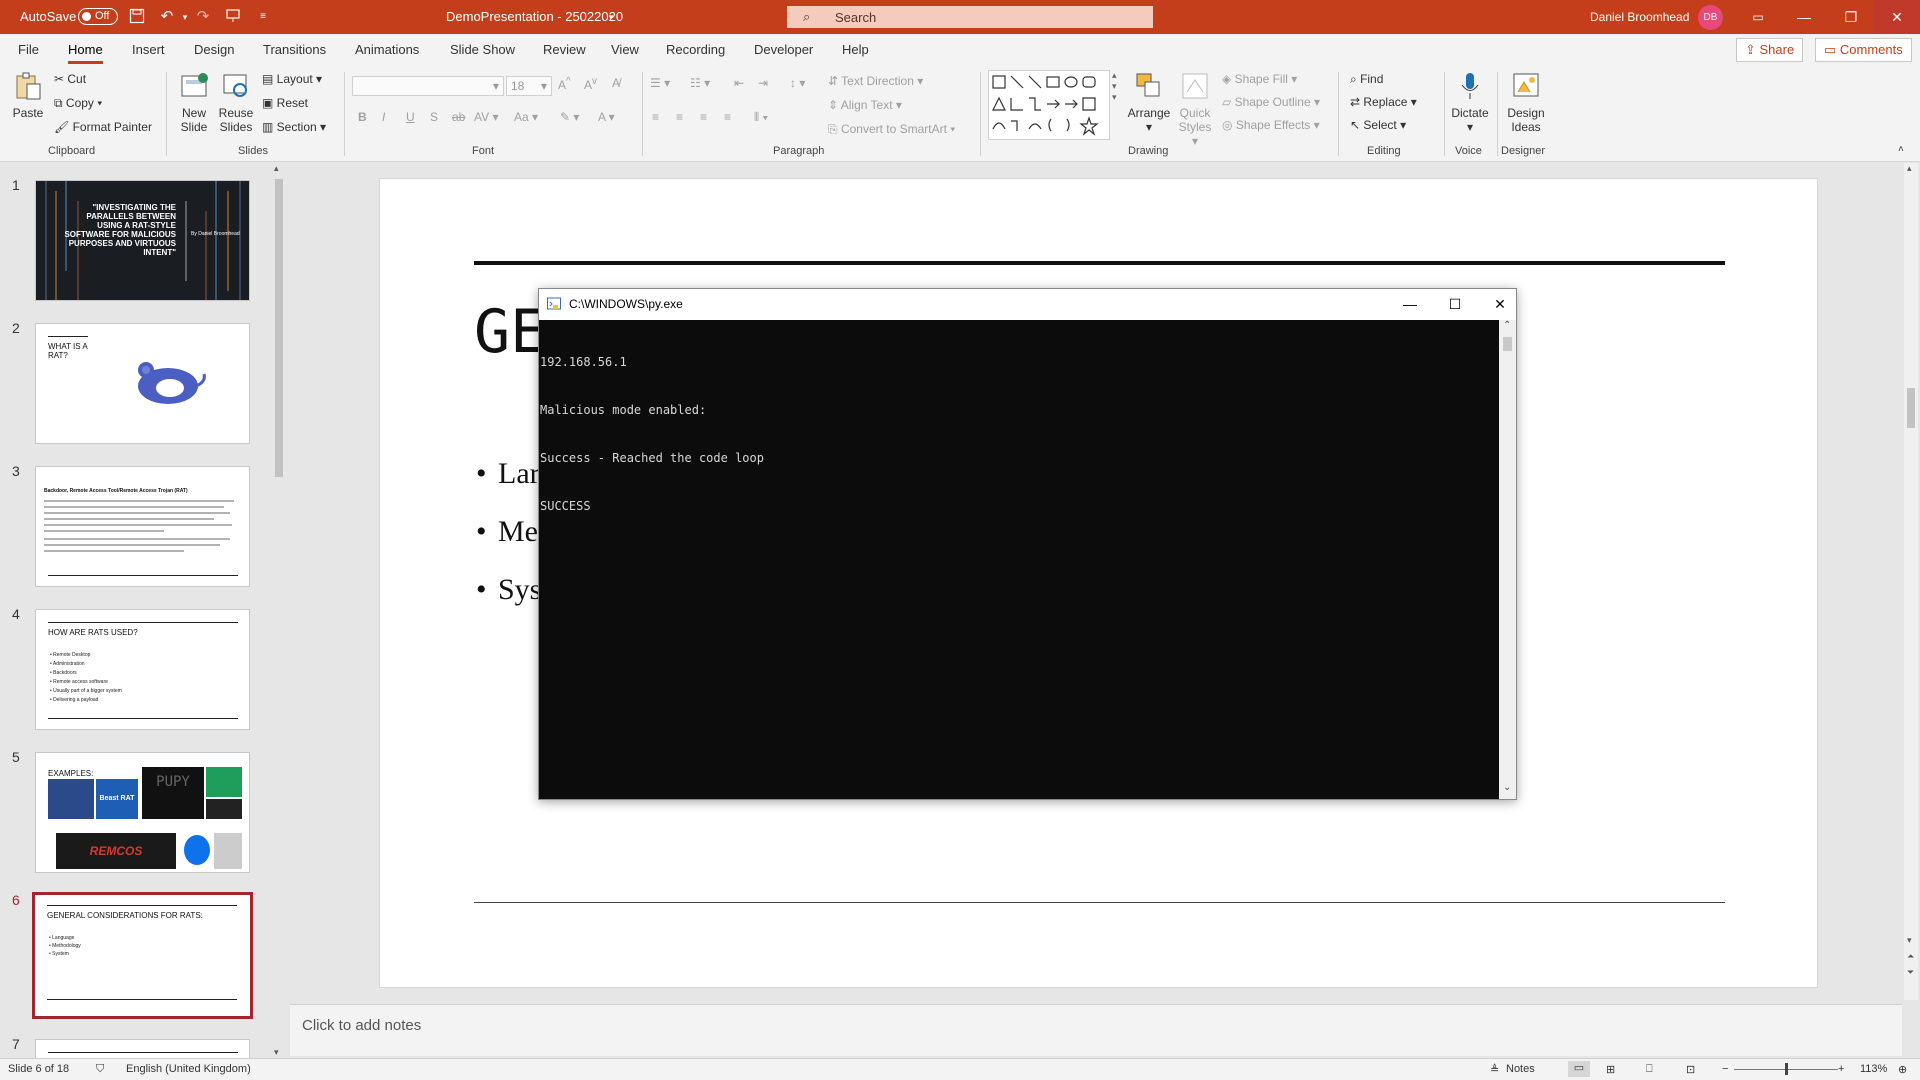 This screenshot has height=1080, width=1920. I want to click on bullets-icon: ☰ ▾, so click(660, 83).